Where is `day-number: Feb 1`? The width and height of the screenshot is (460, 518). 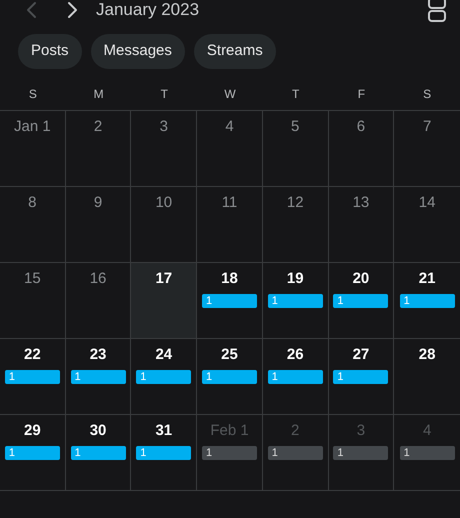 day-number: Feb 1 is located at coordinates (229, 431).